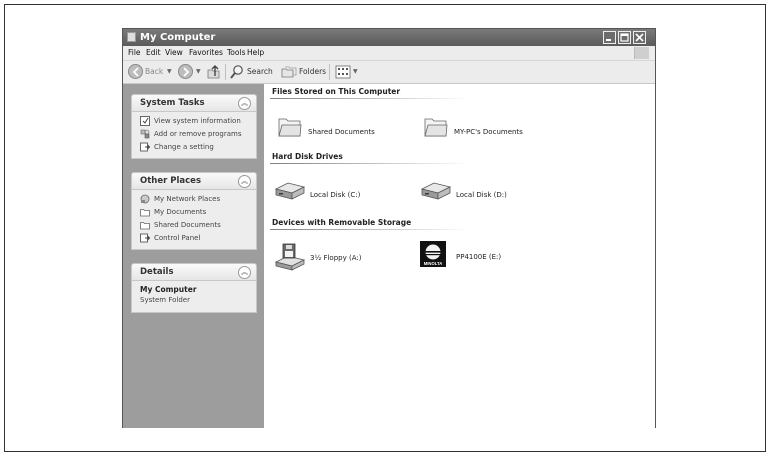 The height and width of the screenshot is (456, 770). I want to click on place-my-documents: My Documents, so click(194, 212).